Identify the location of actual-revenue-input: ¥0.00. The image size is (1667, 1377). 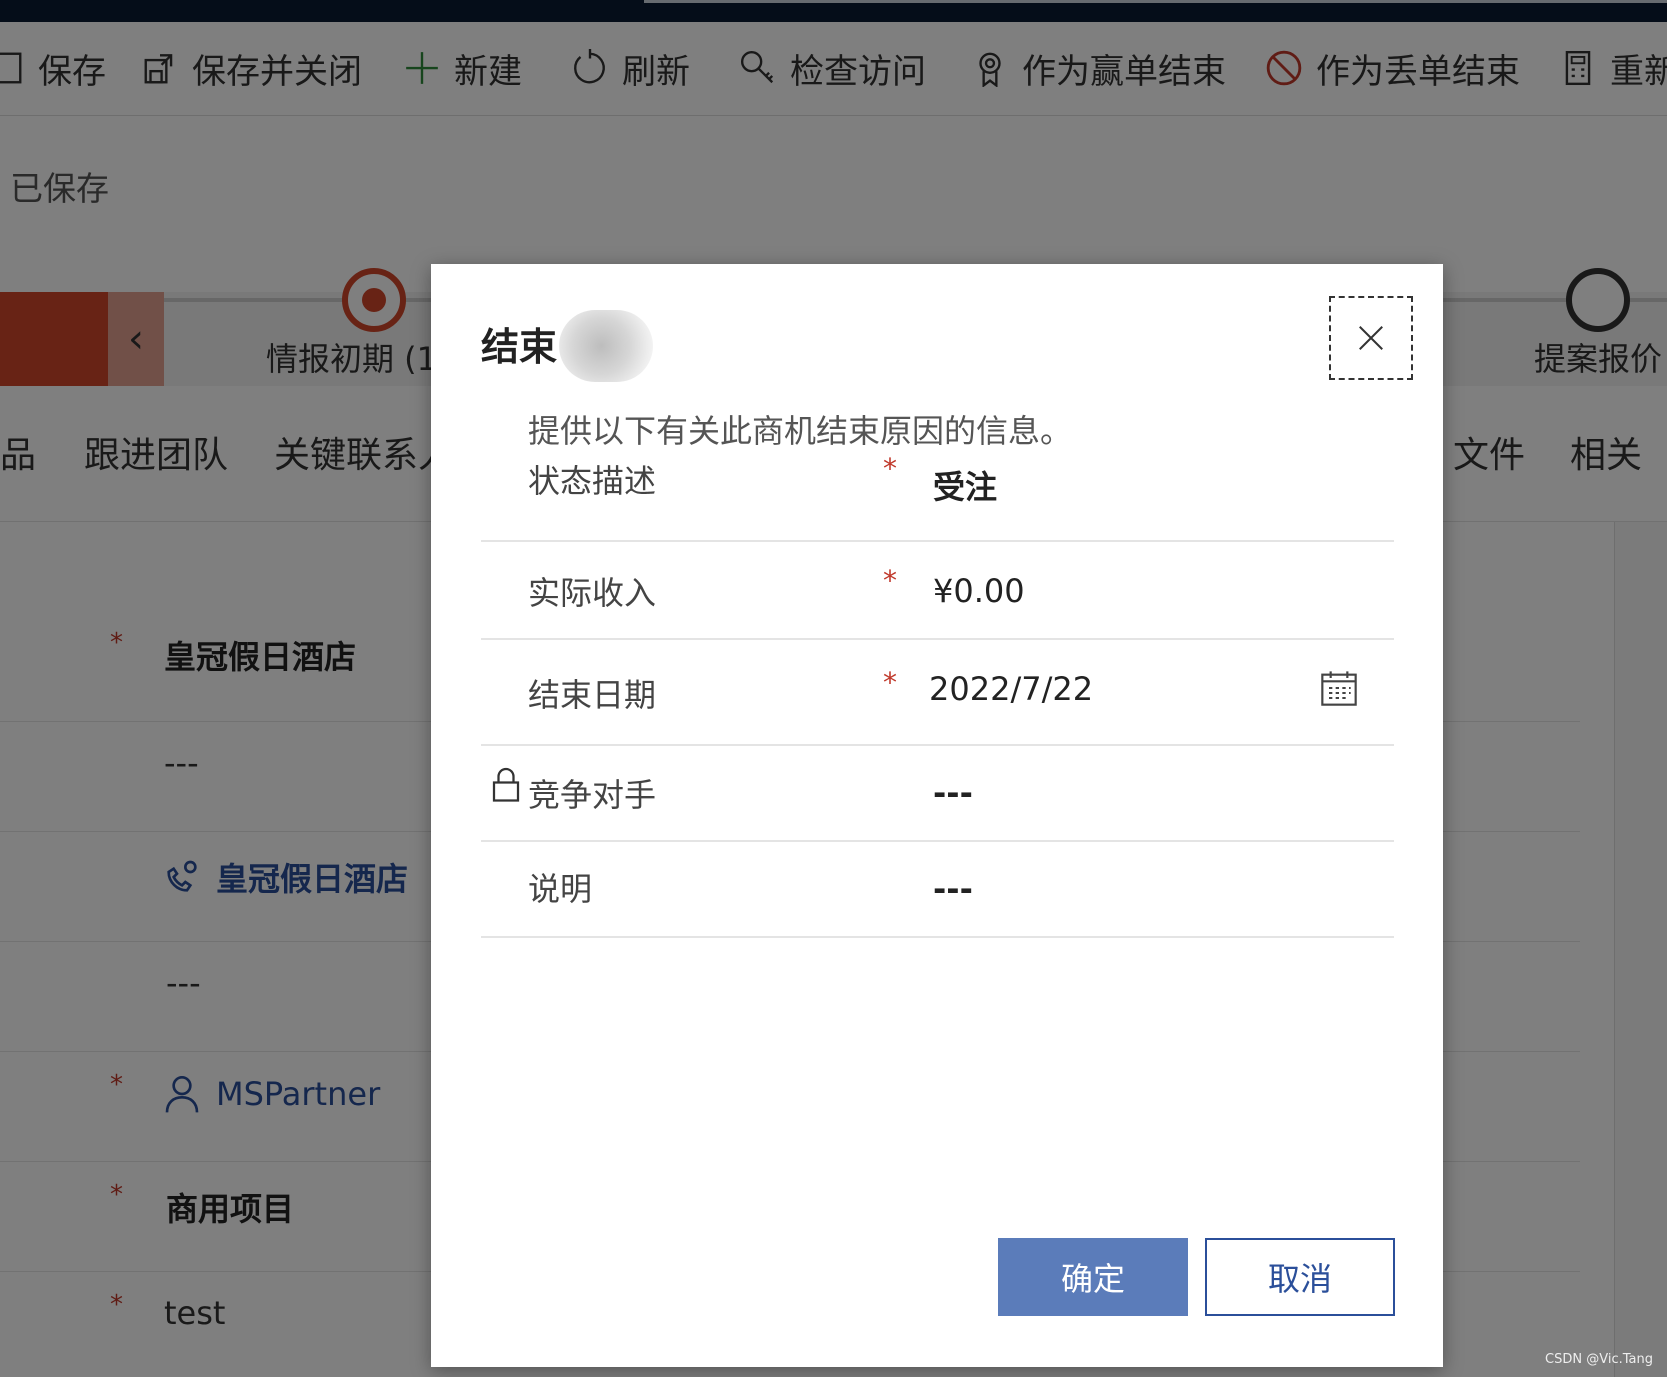
(979, 591).